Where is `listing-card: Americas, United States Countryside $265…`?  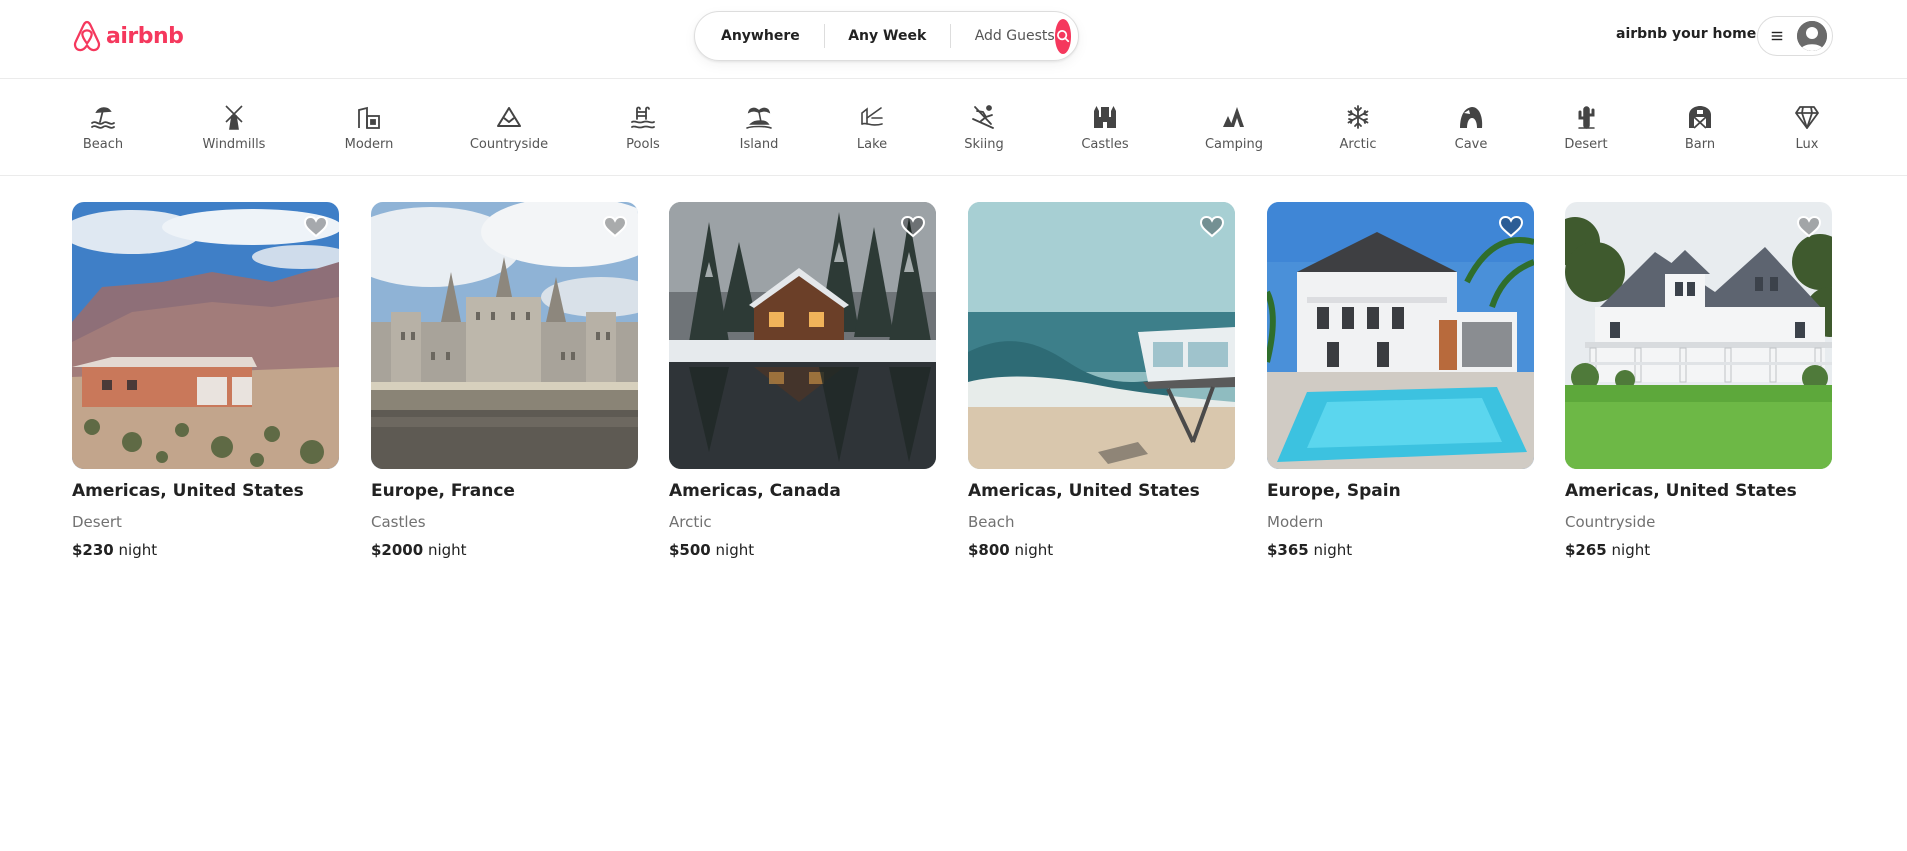
listing-card: Americas, United States Countryside $265… is located at coordinates (1698, 380).